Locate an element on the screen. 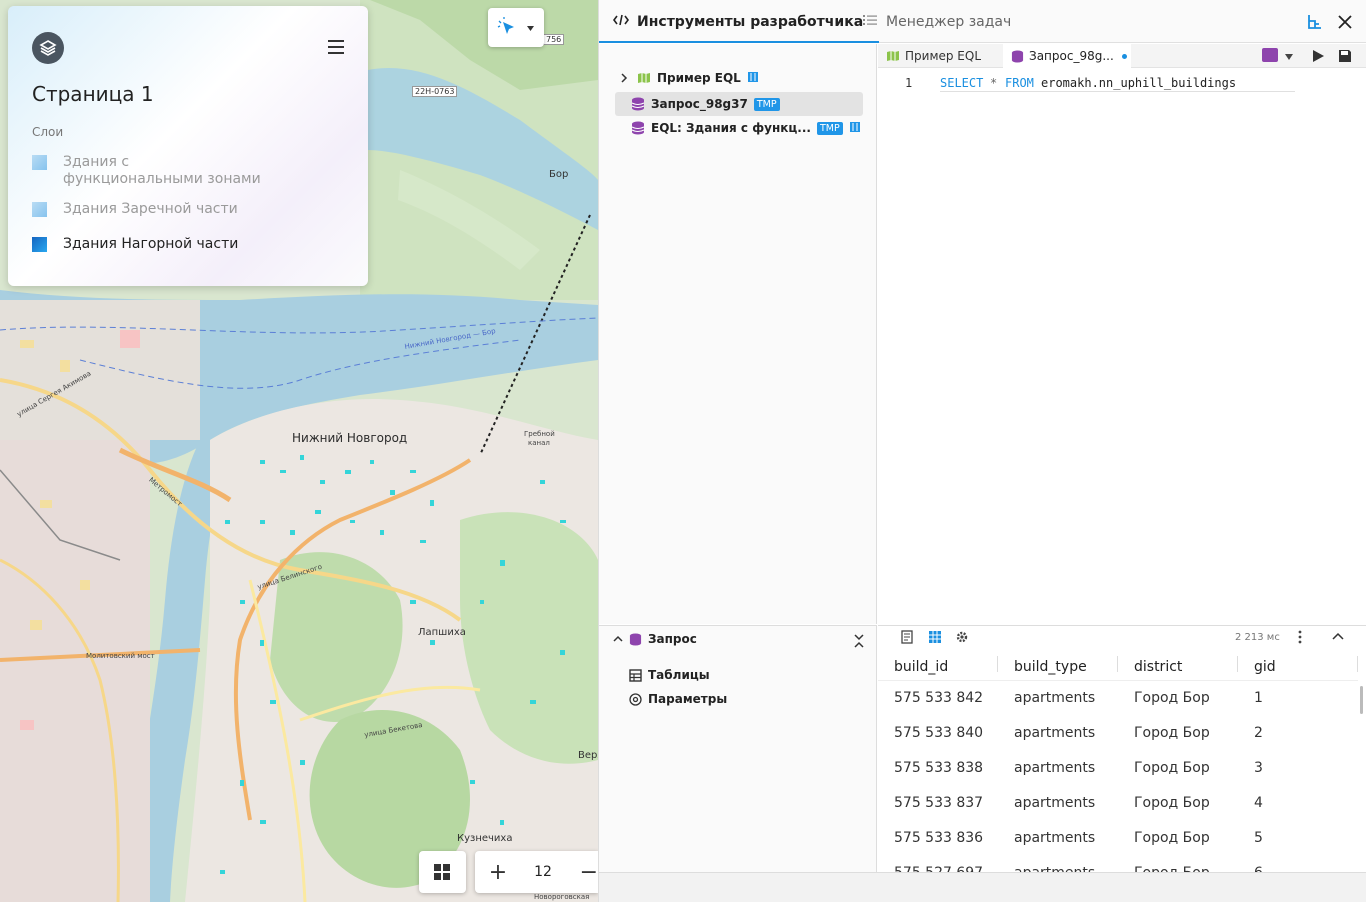 The height and width of the screenshot is (902, 1366). cell: 575 533 840 is located at coordinates (939, 732).